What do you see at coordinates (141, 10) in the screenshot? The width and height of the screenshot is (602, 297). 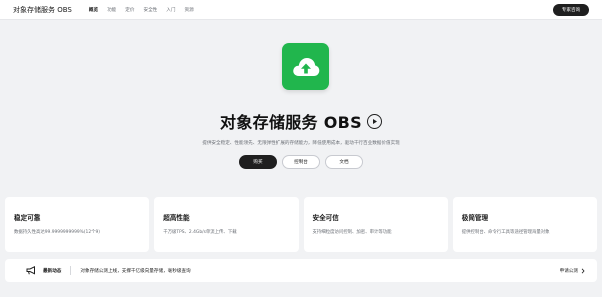 I see `nav-tabs: 概览 功能 定价 安全性 入门 资源` at bounding box center [141, 10].